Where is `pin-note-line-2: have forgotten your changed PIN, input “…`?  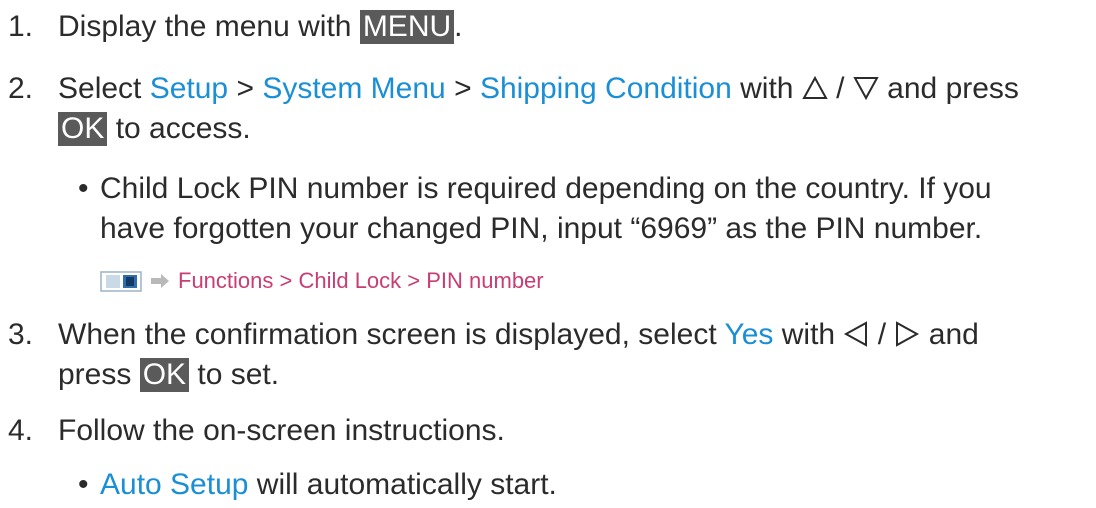 pin-note-line-2: have forgotten your changed PIN, input “… is located at coordinates (541, 228).